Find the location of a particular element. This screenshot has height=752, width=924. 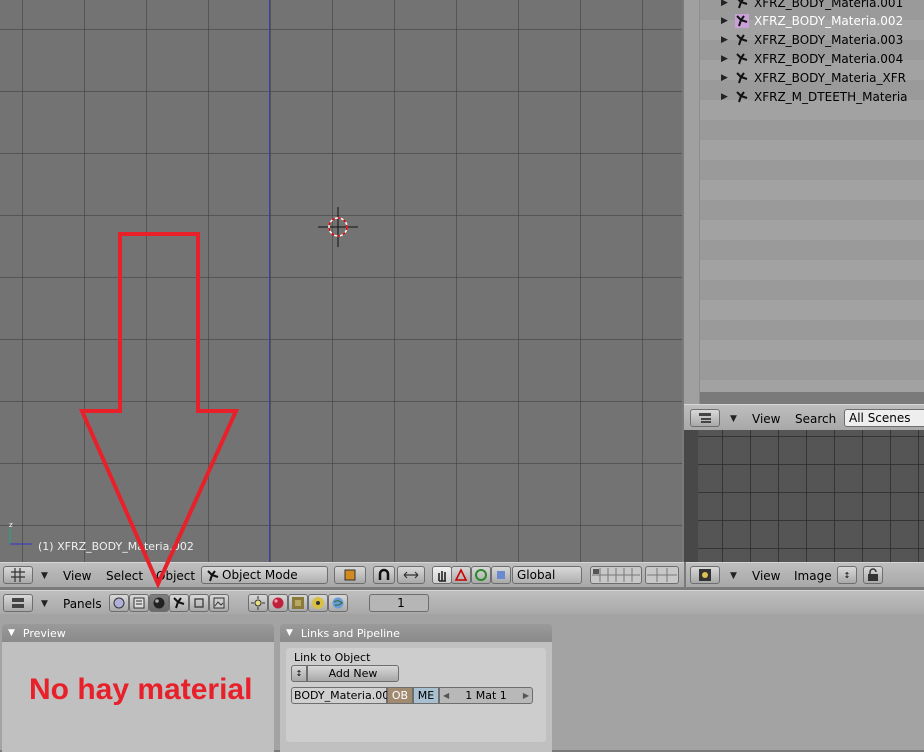

hand-icon is located at coordinates (442, 576).